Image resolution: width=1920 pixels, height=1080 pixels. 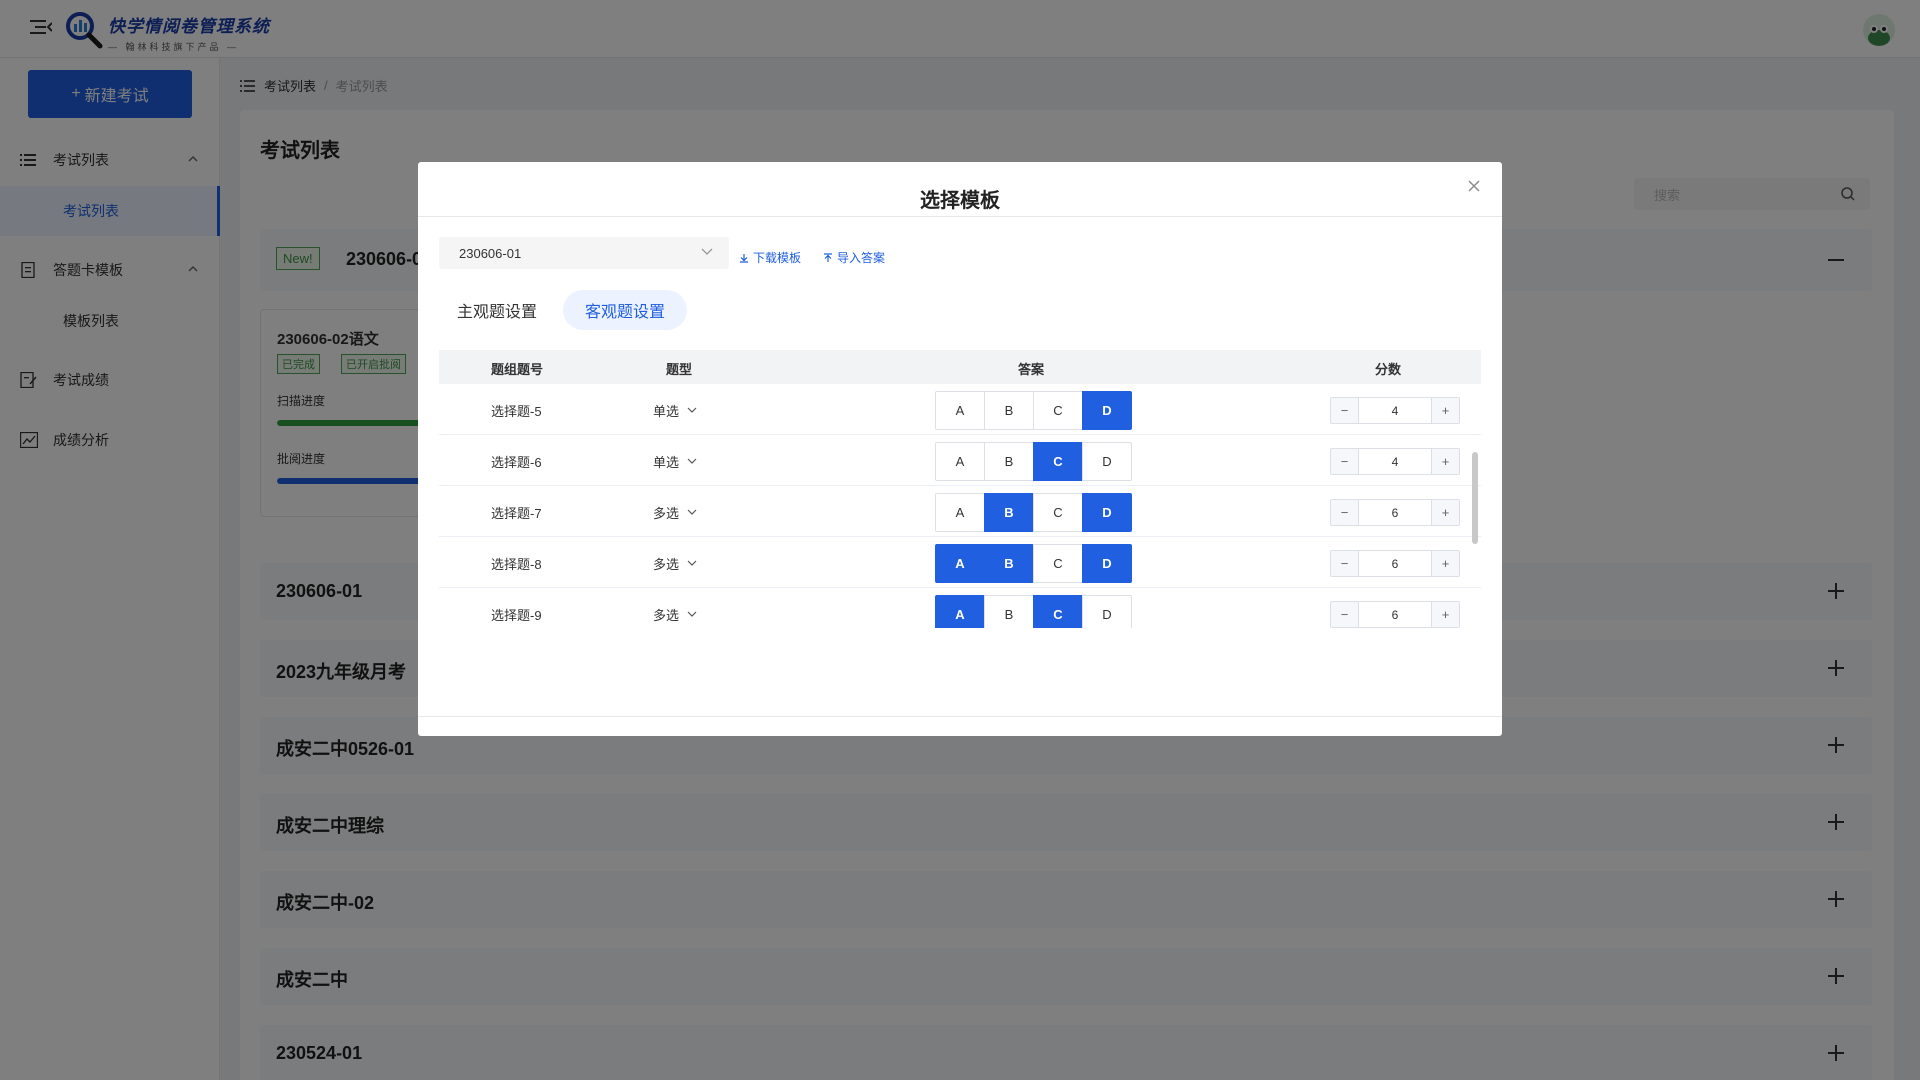 What do you see at coordinates (960, 716) in the screenshot?
I see `dialog-footer-divider` at bounding box center [960, 716].